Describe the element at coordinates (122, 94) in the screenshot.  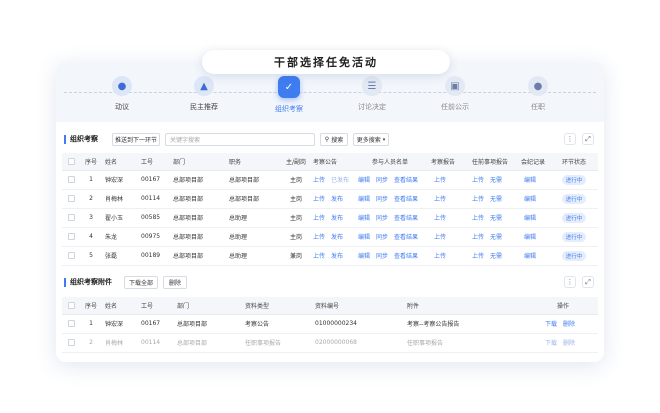
I see `step-motion: ● 动议` at that location.